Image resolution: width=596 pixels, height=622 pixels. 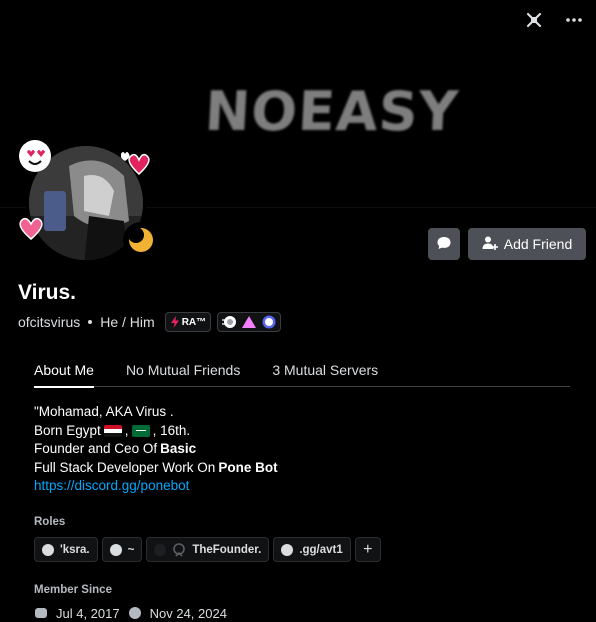 I want to click on display-name: Virus., so click(x=47, y=292).